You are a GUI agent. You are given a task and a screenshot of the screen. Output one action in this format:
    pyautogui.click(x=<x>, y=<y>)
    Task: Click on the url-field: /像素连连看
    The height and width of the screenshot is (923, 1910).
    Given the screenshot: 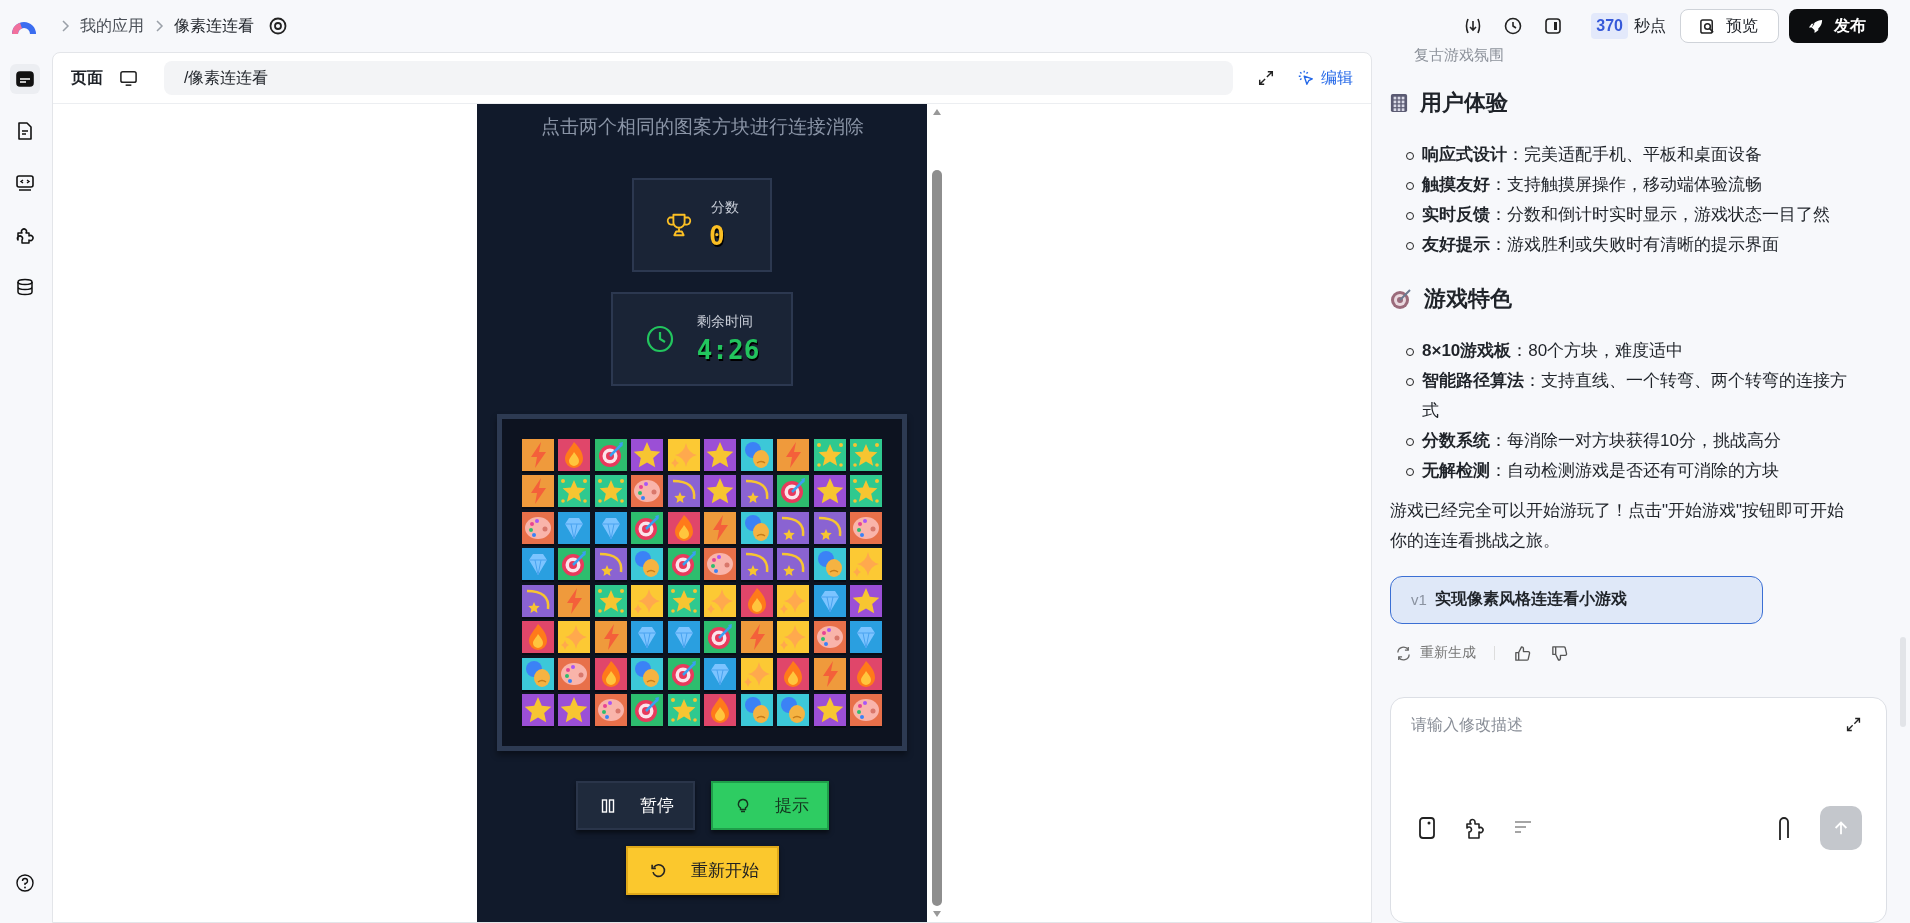 What is the action you would take?
    pyautogui.click(x=698, y=78)
    